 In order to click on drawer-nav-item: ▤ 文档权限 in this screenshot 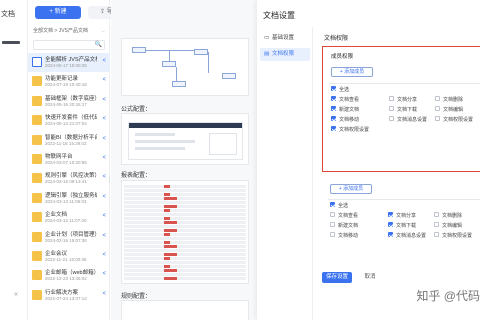, I will do `click(285, 54)`.